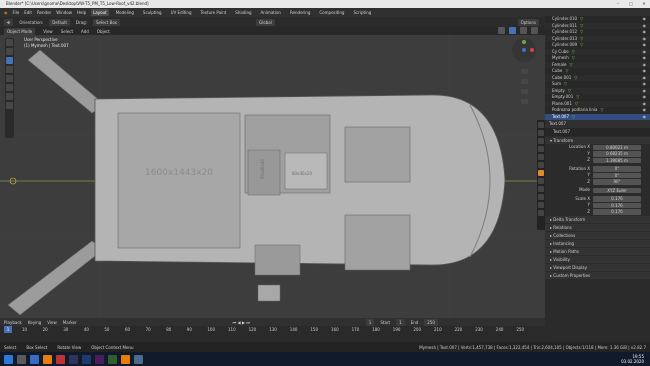  What do you see at coordinates (106, 22) in the screenshot?
I see `drag-dropdown: Select Box` at bounding box center [106, 22].